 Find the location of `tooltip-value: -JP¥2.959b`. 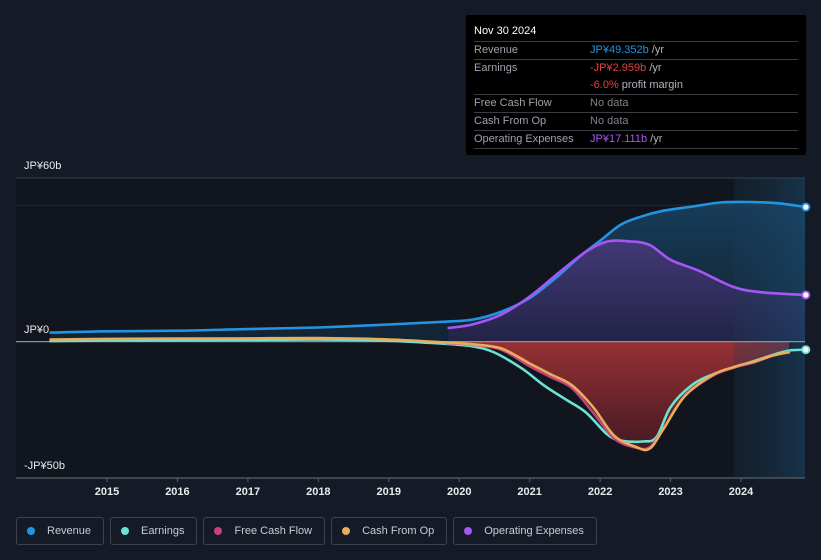

tooltip-value: -JP¥2.959b is located at coordinates (618, 68).